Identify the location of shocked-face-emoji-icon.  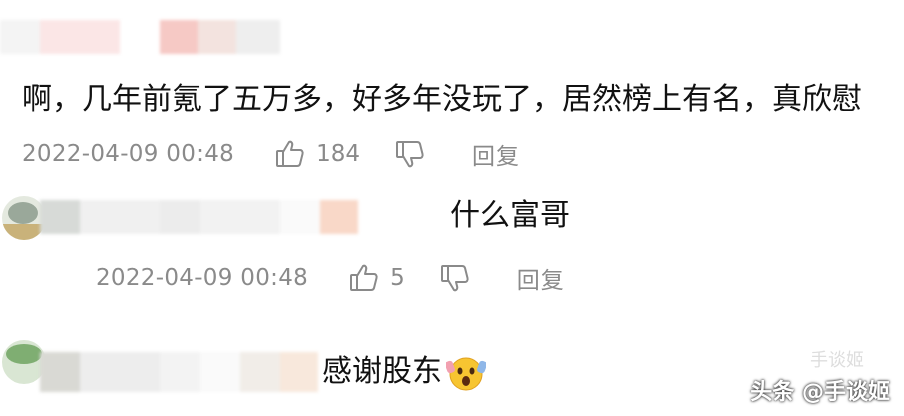
(466, 373).